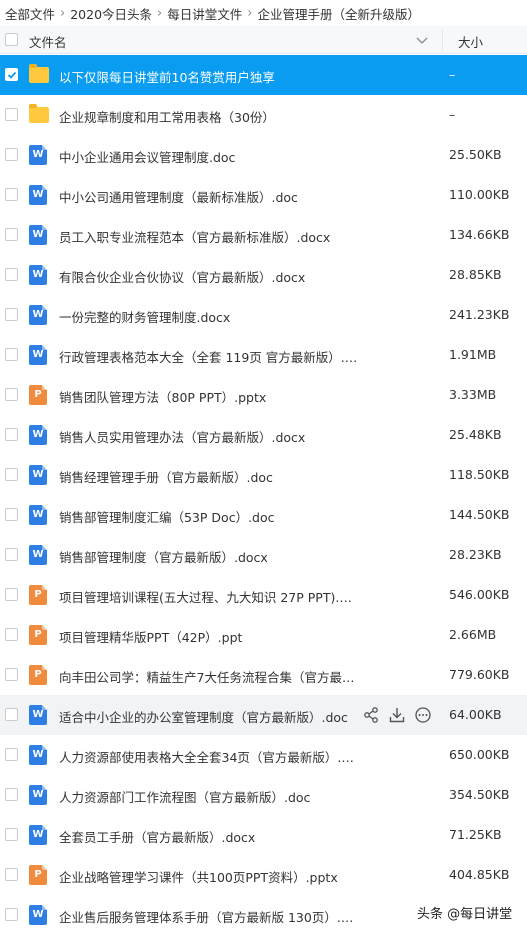 The height and width of the screenshot is (932, 527). Describe the element at coordinates (209, 916) in the screenshot. I see `file-name: 企业售后服务管理体系手册（官方最新版 130页）.doc` at that location.